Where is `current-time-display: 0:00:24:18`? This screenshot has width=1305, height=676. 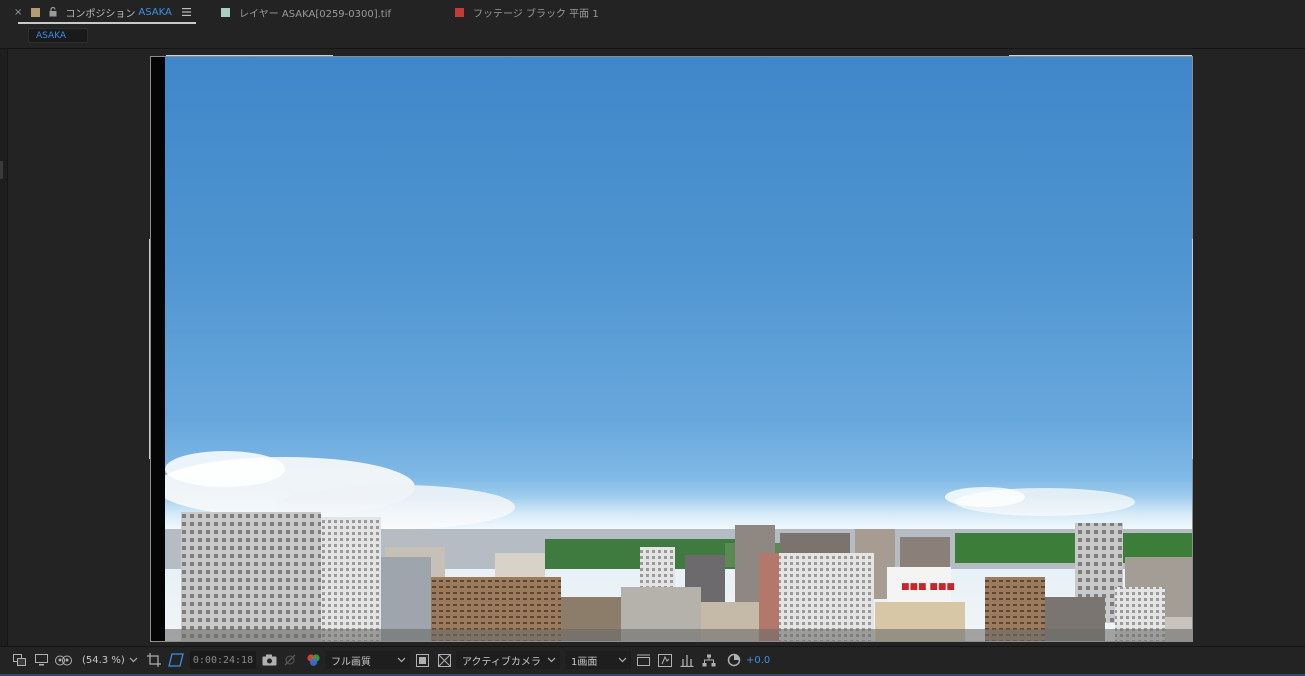
current-time-display: 0:00:24:18 is located at coordinates (223, 660).